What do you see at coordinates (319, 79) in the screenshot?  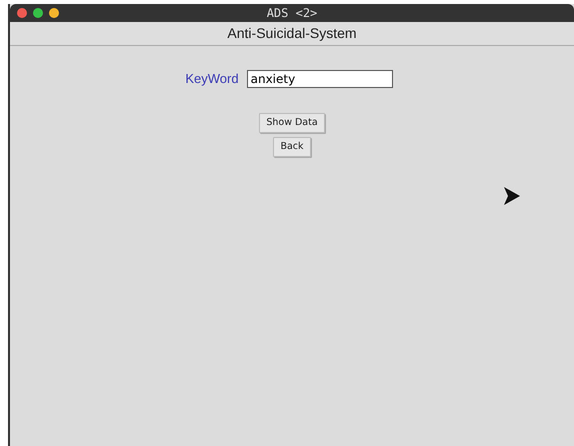 I see `keyword-field: anxiety` at bounding box center [319, 79].